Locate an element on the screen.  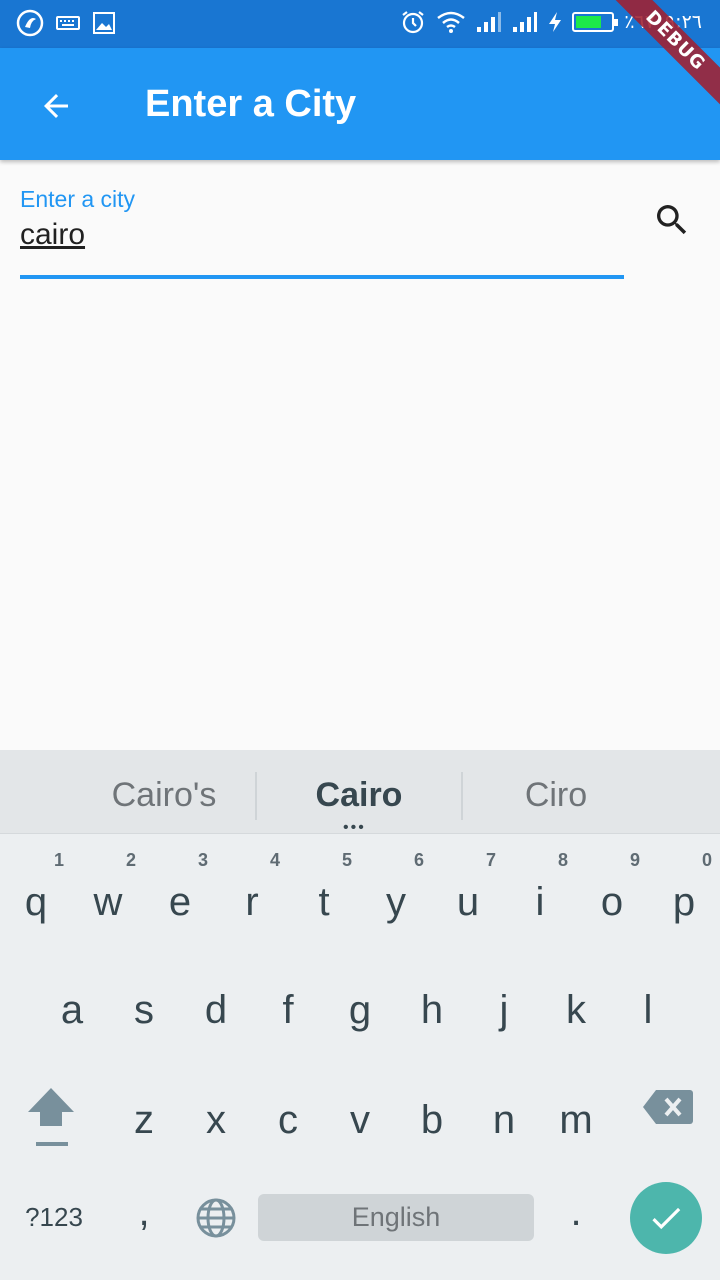
key-j: j is located at coordinates (504, 1008).